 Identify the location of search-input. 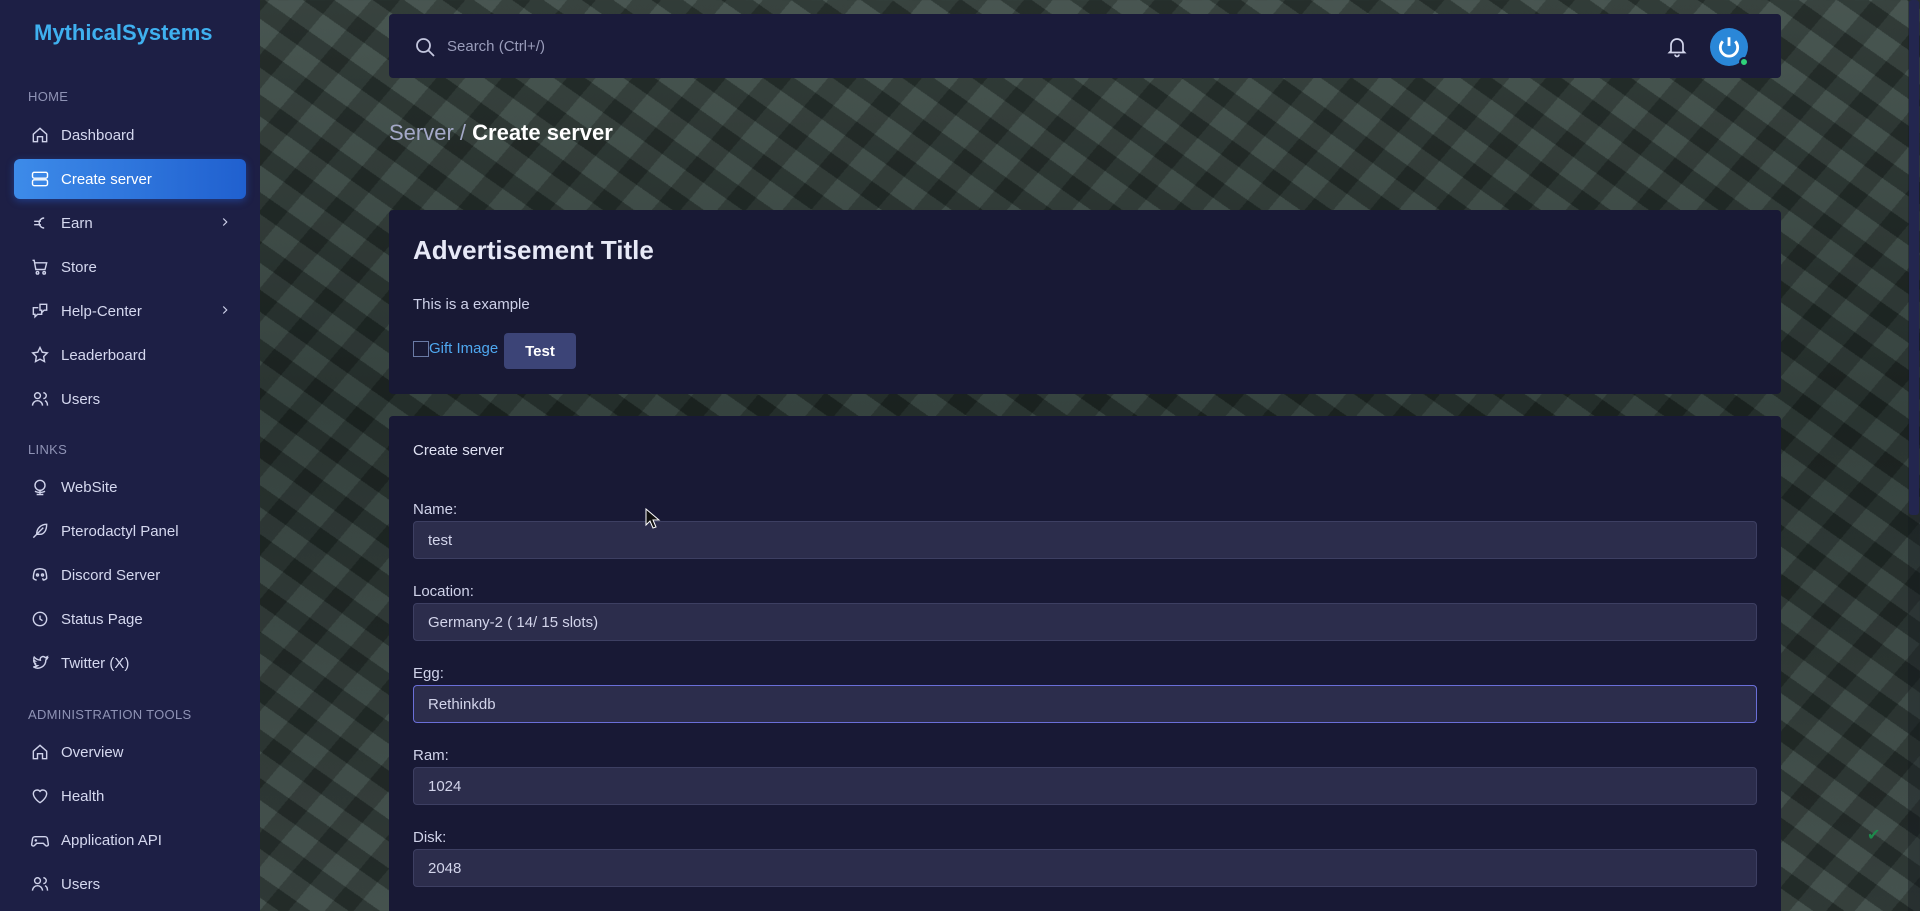
(697, 46).